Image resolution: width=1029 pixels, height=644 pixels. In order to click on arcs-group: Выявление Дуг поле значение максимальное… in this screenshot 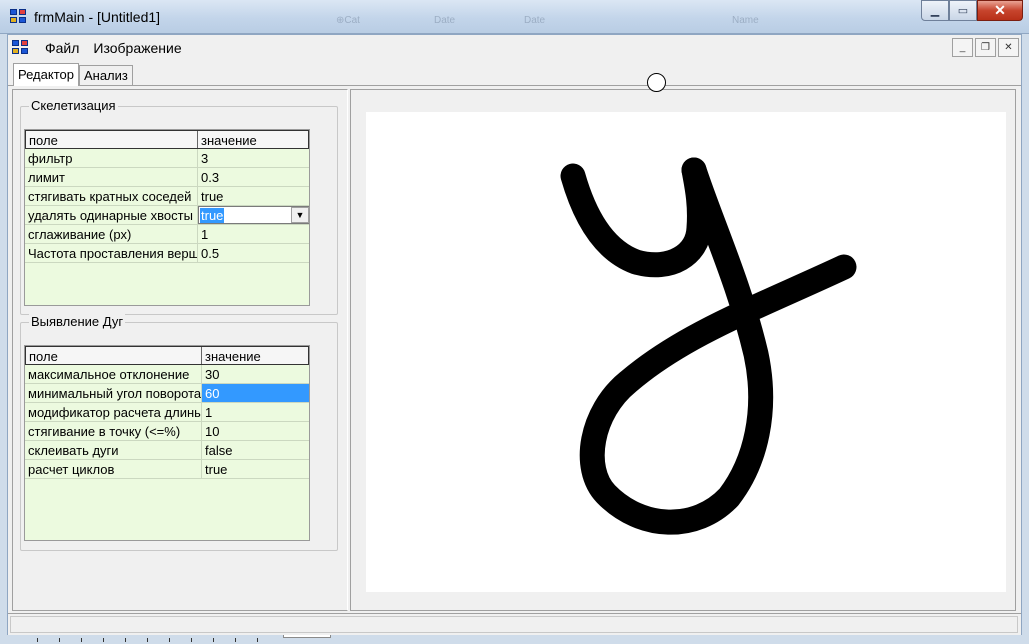, I will do `click(179, 432)`.